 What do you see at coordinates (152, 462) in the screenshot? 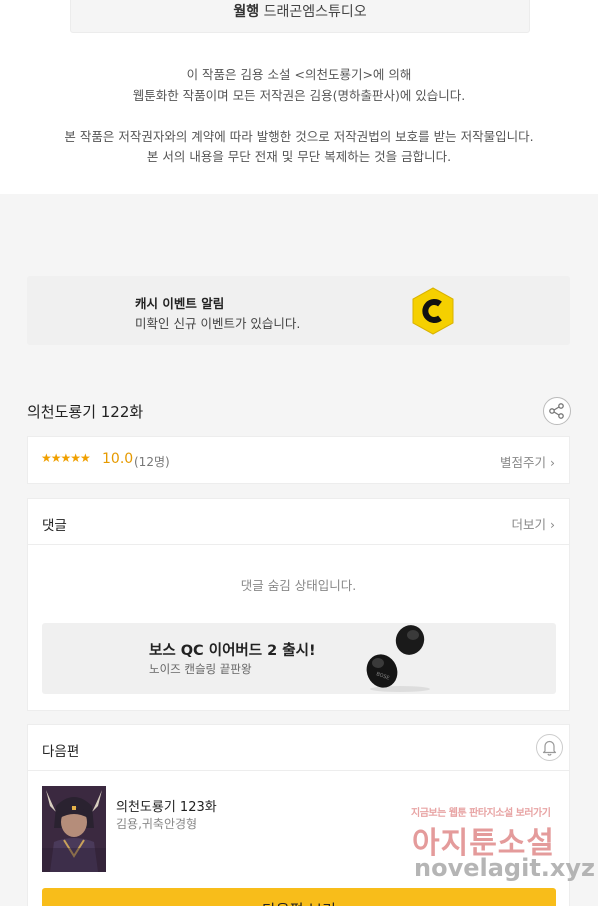
I see `rating-count: (12명)` at bounding box center [152, 462].